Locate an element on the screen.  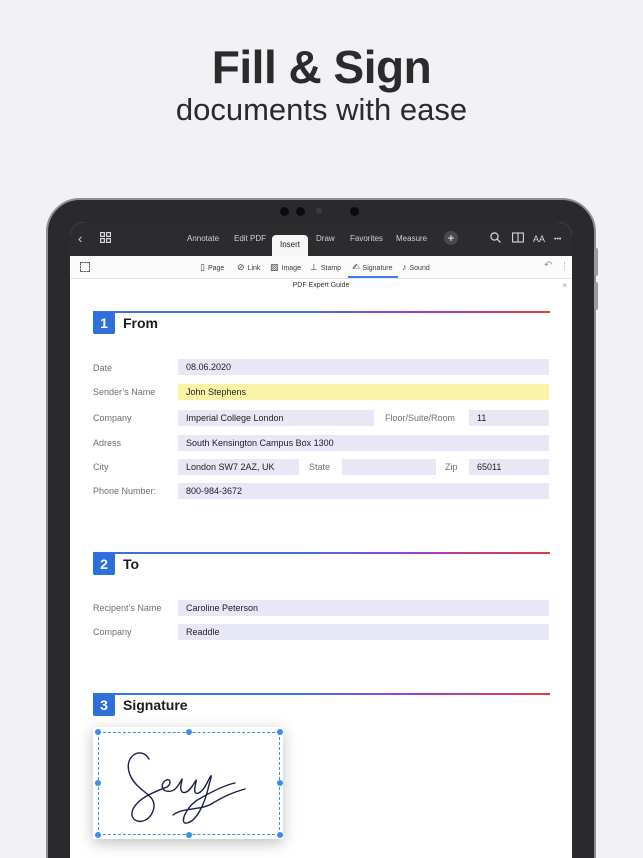
close-icon: × is located at coordinates (564, 286).